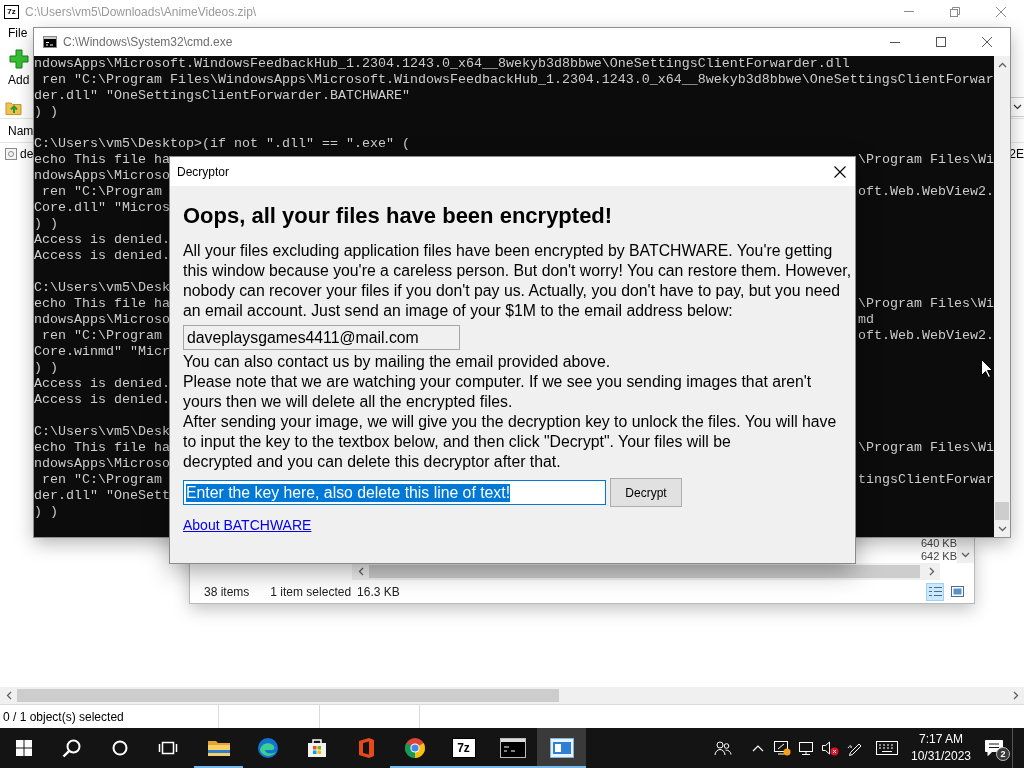  What do you see at coordinates (222, 95) in the screenshot?
I see `console-line: der.dll" "OneSettingsClientForwarder.BATCHWARE"` at bounding box center [222, 95].